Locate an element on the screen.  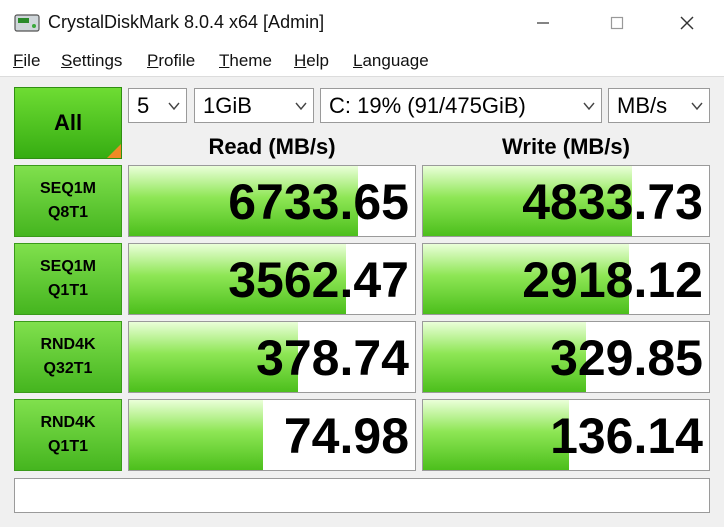
minimize-icon is located at coordinates (543, 23).